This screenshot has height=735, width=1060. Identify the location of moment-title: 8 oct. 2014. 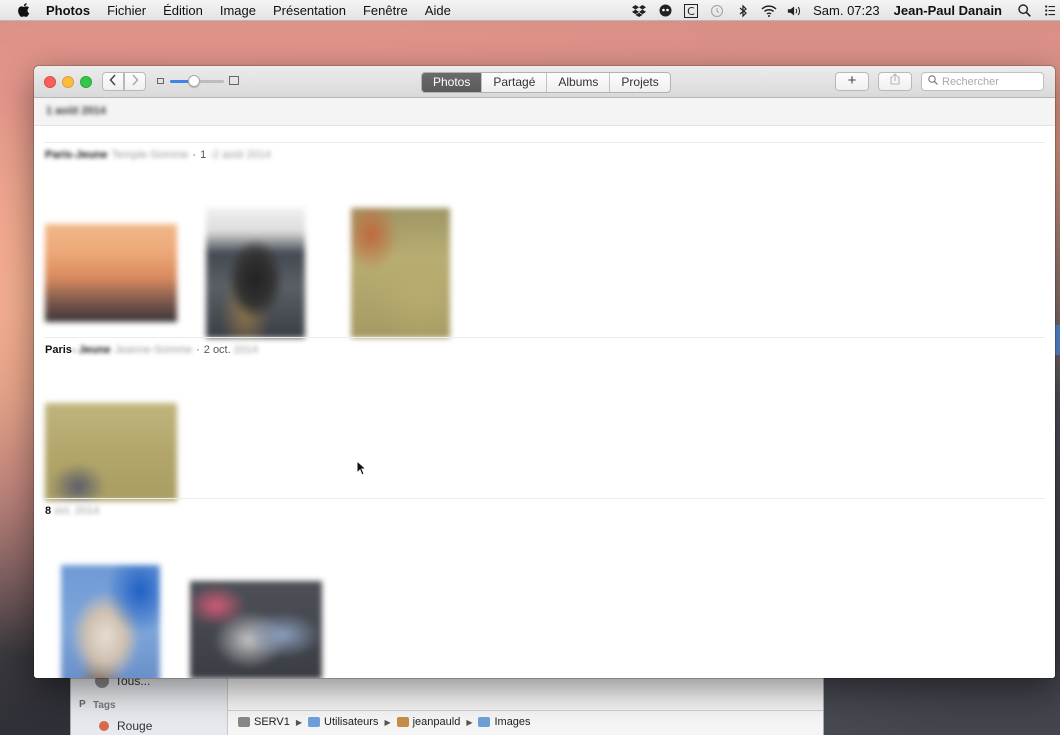
(72, 511).